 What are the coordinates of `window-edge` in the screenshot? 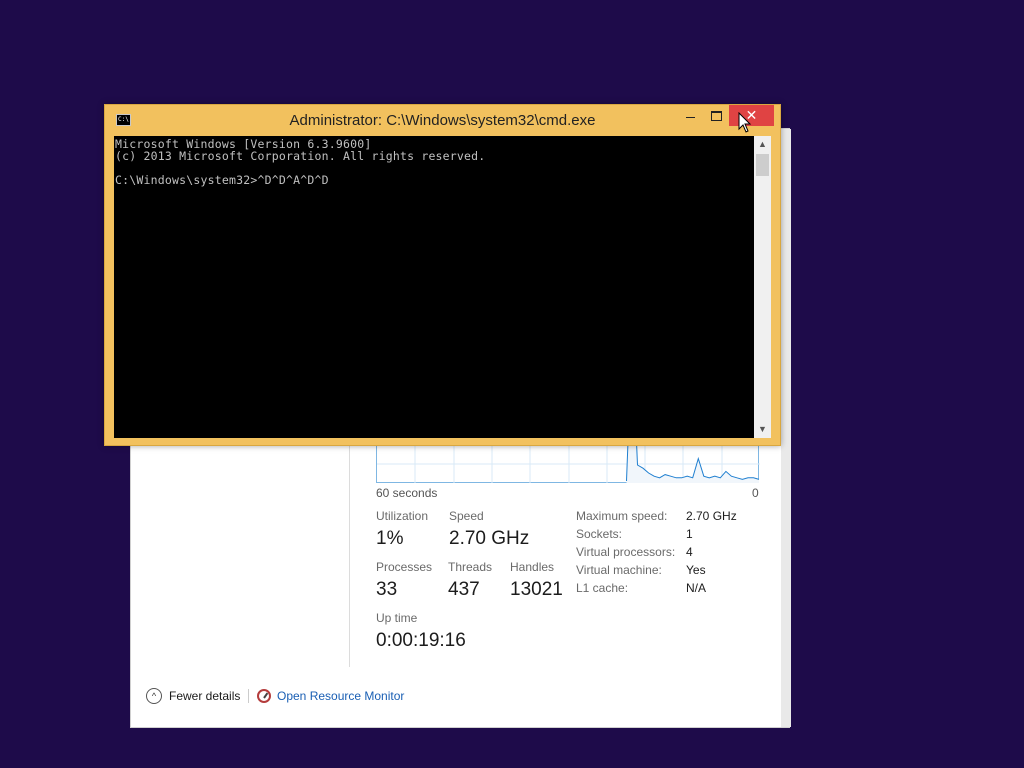 It's located at (786, 428).